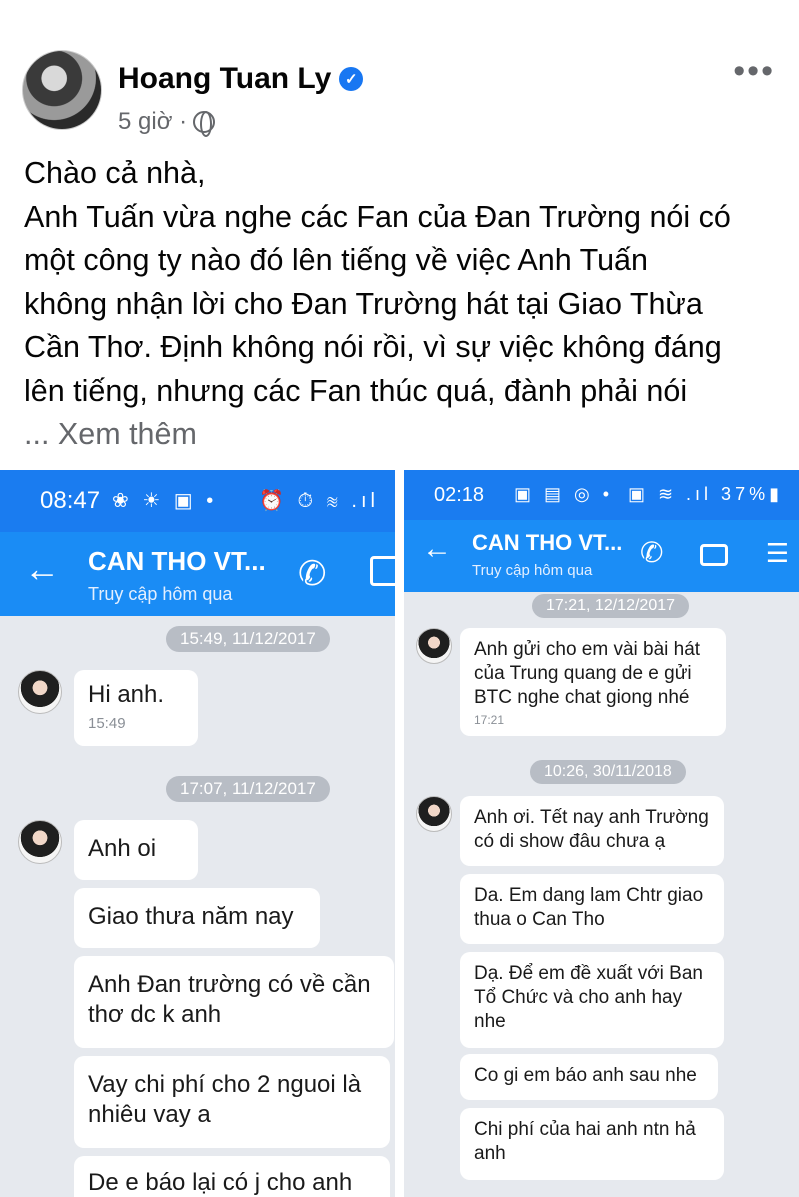 This screenshot has height=1197, width=799. I want to click on chat-header: ← CAN THO VT... Truy cập hôm qua ✆ ☰, so click(601, 556).